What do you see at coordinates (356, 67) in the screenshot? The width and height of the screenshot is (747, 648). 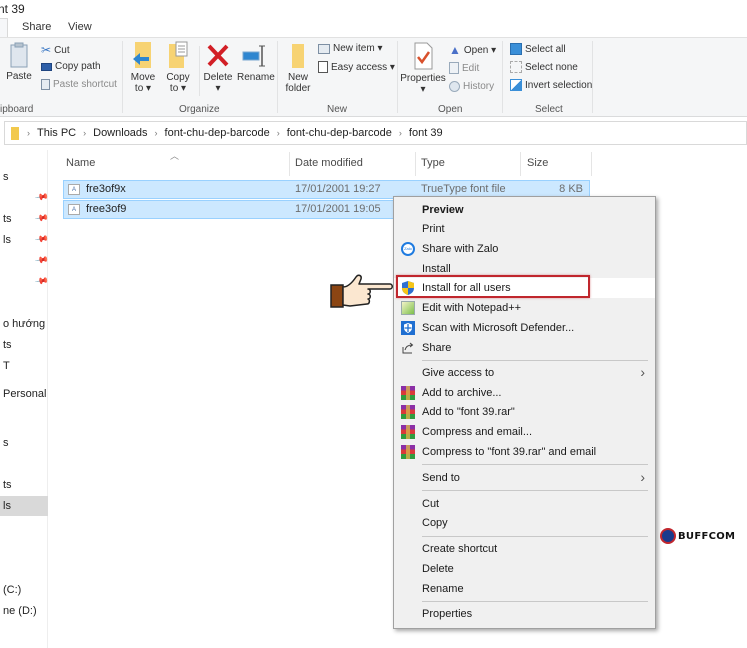 I see `easy-access-button: Easy access ▾` at bounding box center [356, 67].